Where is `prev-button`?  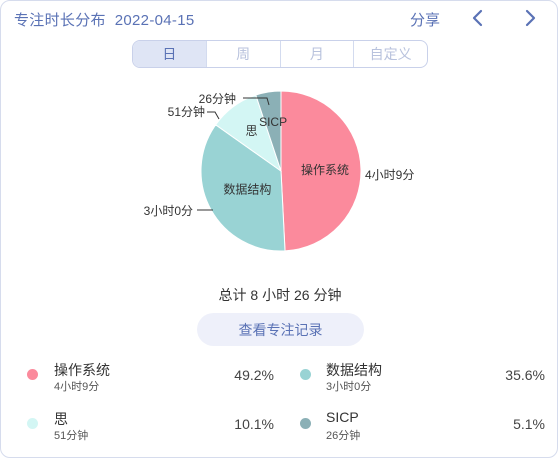 prev-button is located at coordinates (478, 18).